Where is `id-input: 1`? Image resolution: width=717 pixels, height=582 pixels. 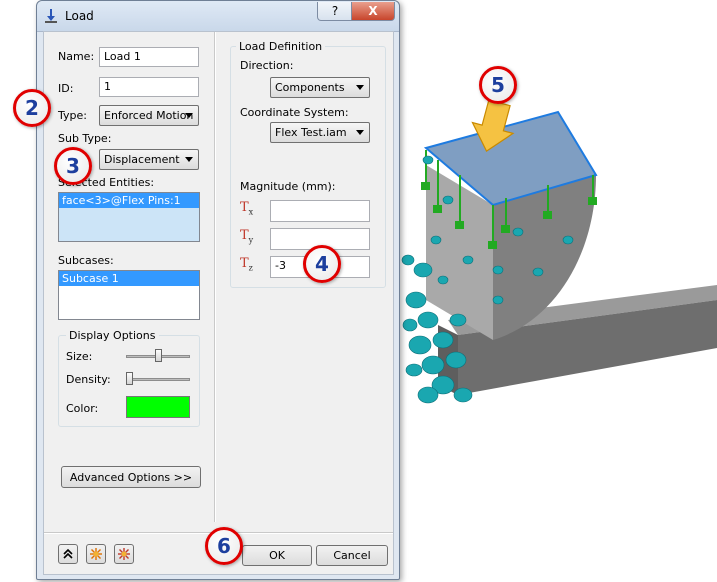 id-input: 1 is located at coordinates (149, 87).